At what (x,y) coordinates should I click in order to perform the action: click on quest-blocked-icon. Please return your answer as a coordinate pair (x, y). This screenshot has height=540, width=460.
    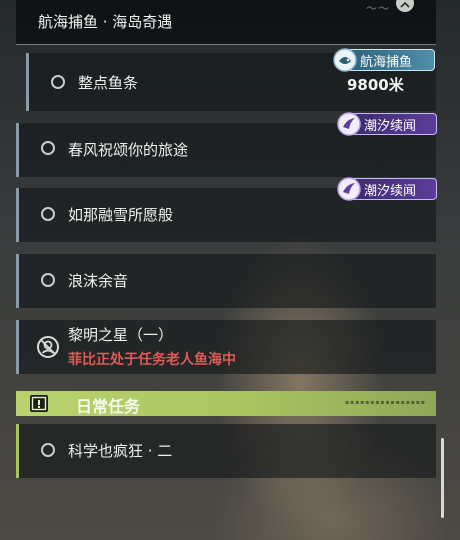
    Looking at the image, I should click on (48, 347).